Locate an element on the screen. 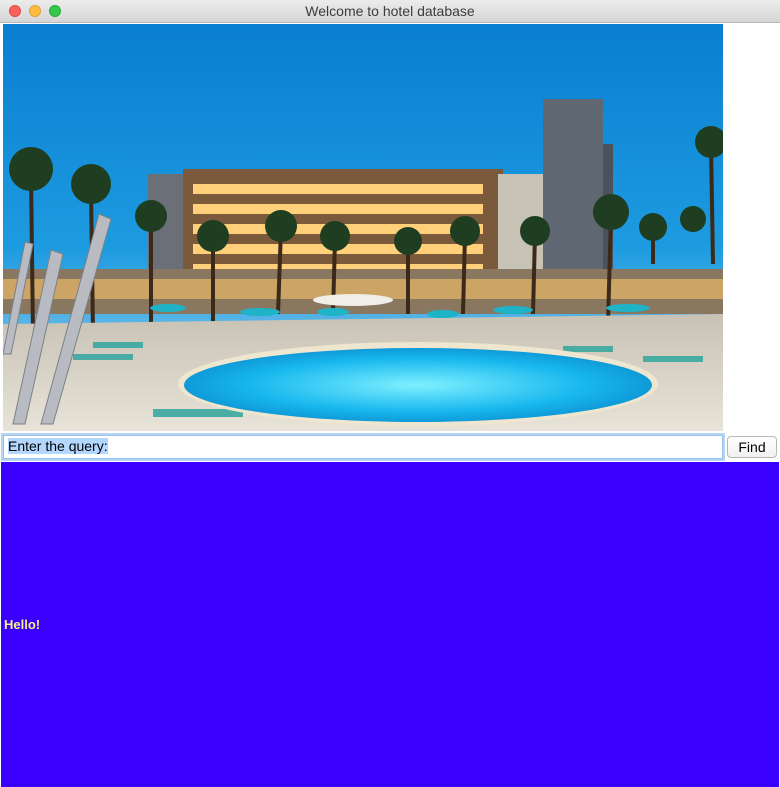 The width and height of the screenshot is (780, 787). title-bar: Welcome to hotel database is located at coordinates (390, 11).